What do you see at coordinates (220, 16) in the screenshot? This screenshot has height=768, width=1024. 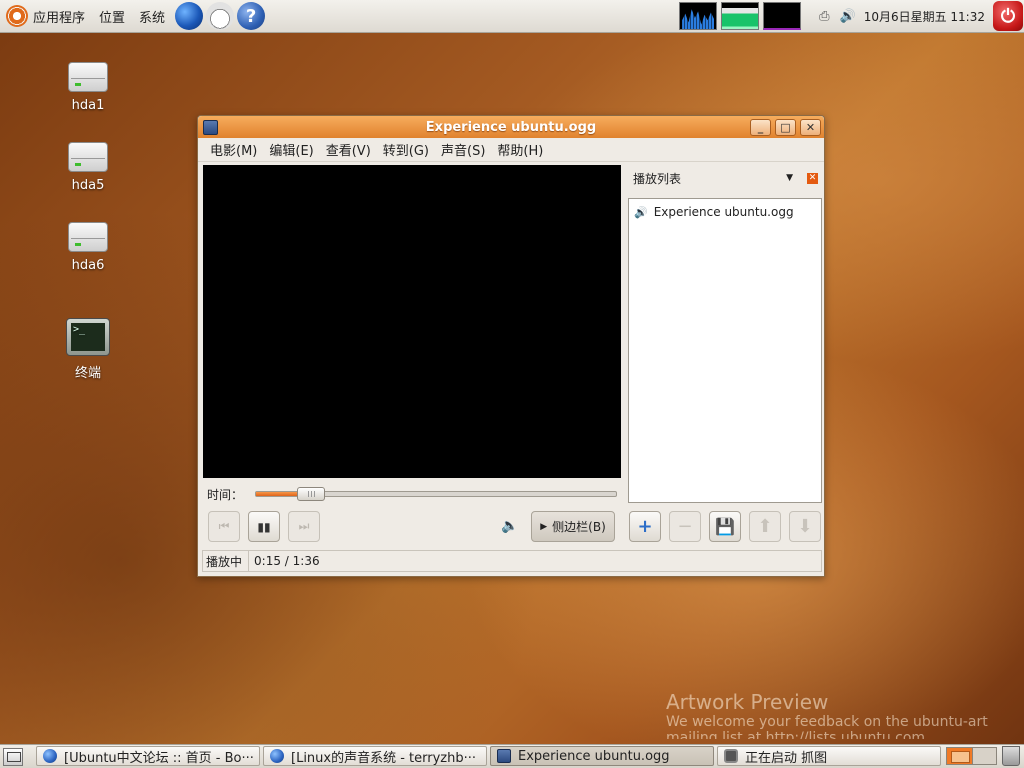 I see `clock-icon` at bounding box center [220, 16].